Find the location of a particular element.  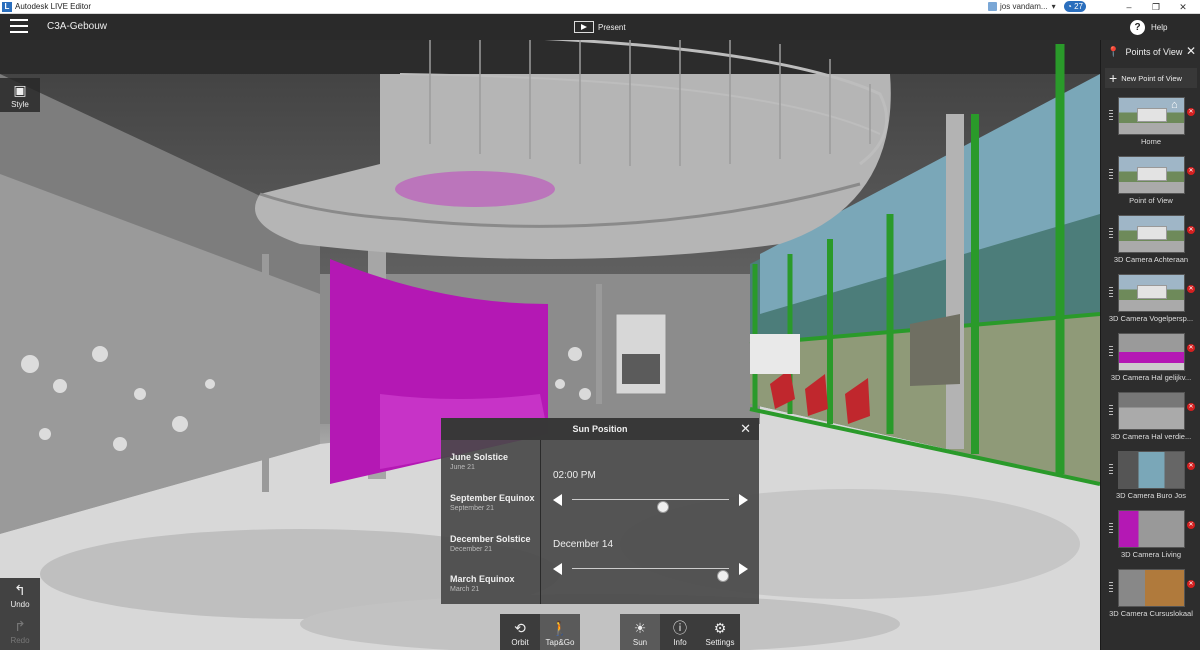

undo-button: ↰ Undo is located at coordinates (20, 596).